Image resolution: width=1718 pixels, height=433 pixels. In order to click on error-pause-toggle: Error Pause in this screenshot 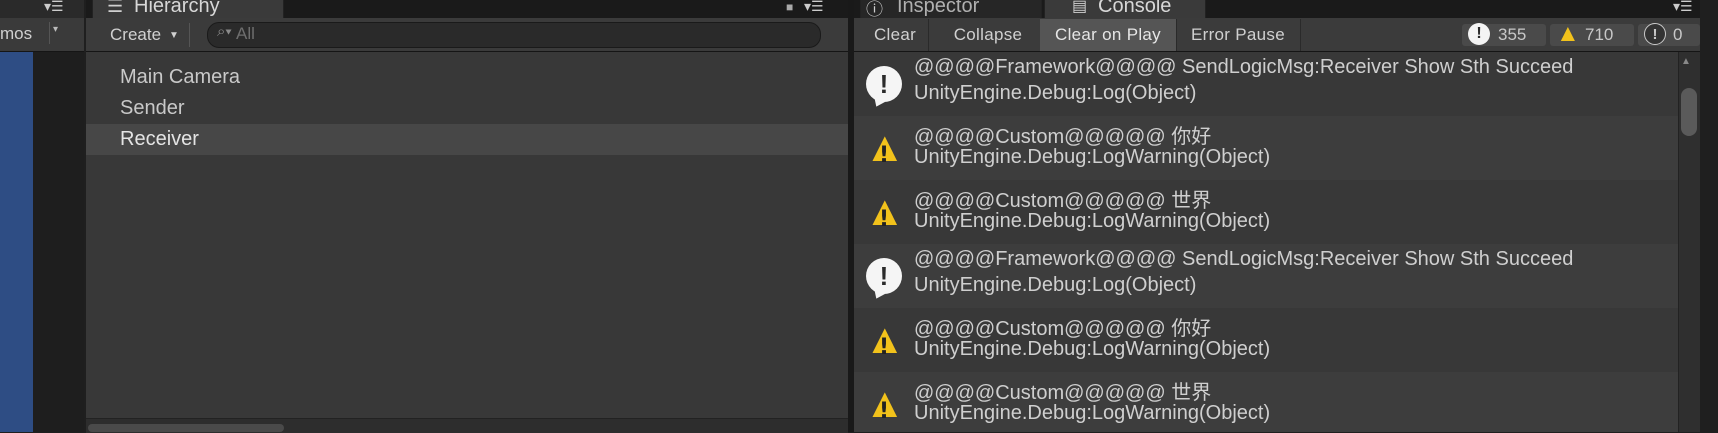, I will do `click(1238, 35)`.